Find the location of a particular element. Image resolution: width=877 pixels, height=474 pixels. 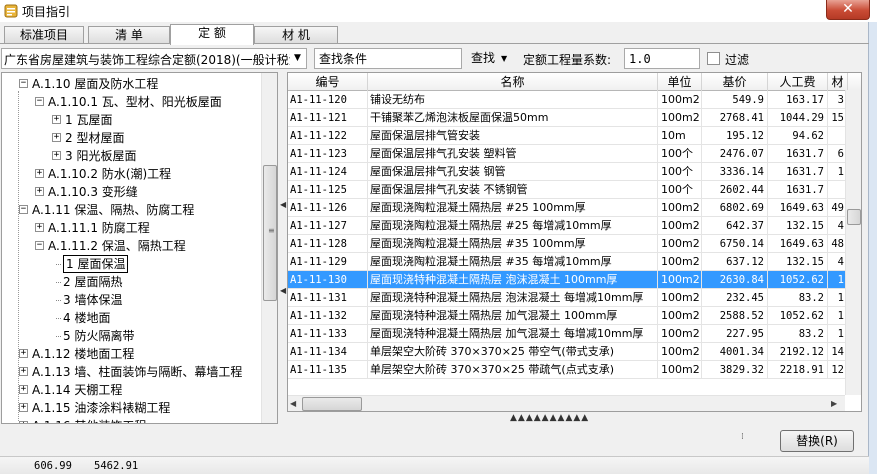

tree-node: +1 瓦屋面 is located at coordinates (131, 120).